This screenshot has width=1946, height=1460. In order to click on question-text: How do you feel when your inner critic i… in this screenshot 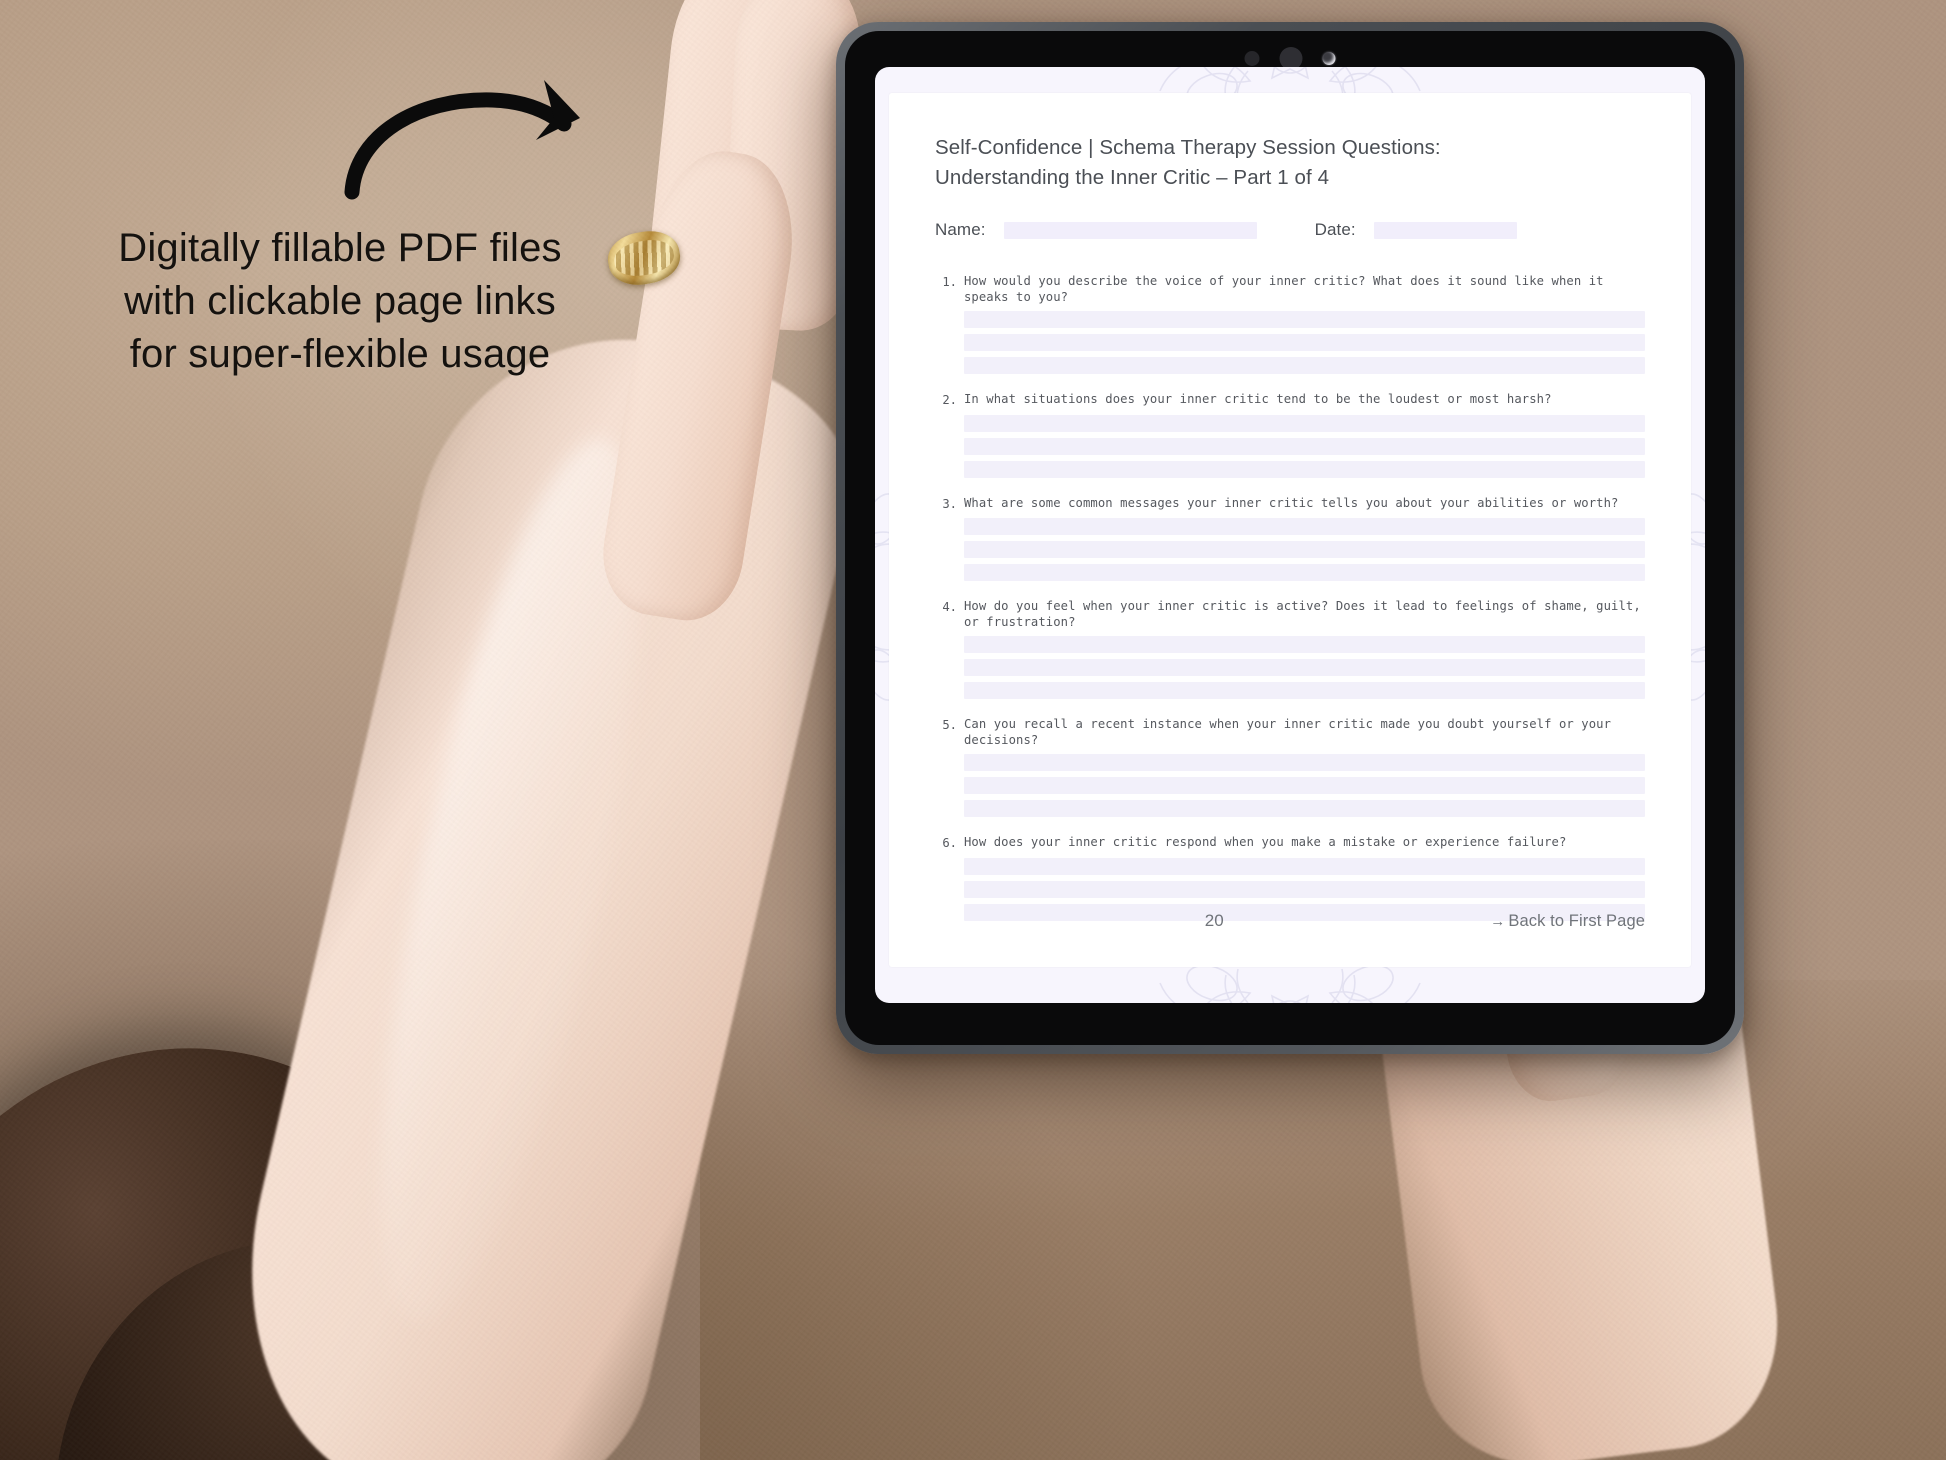, I will do `click(1302, 614)`.